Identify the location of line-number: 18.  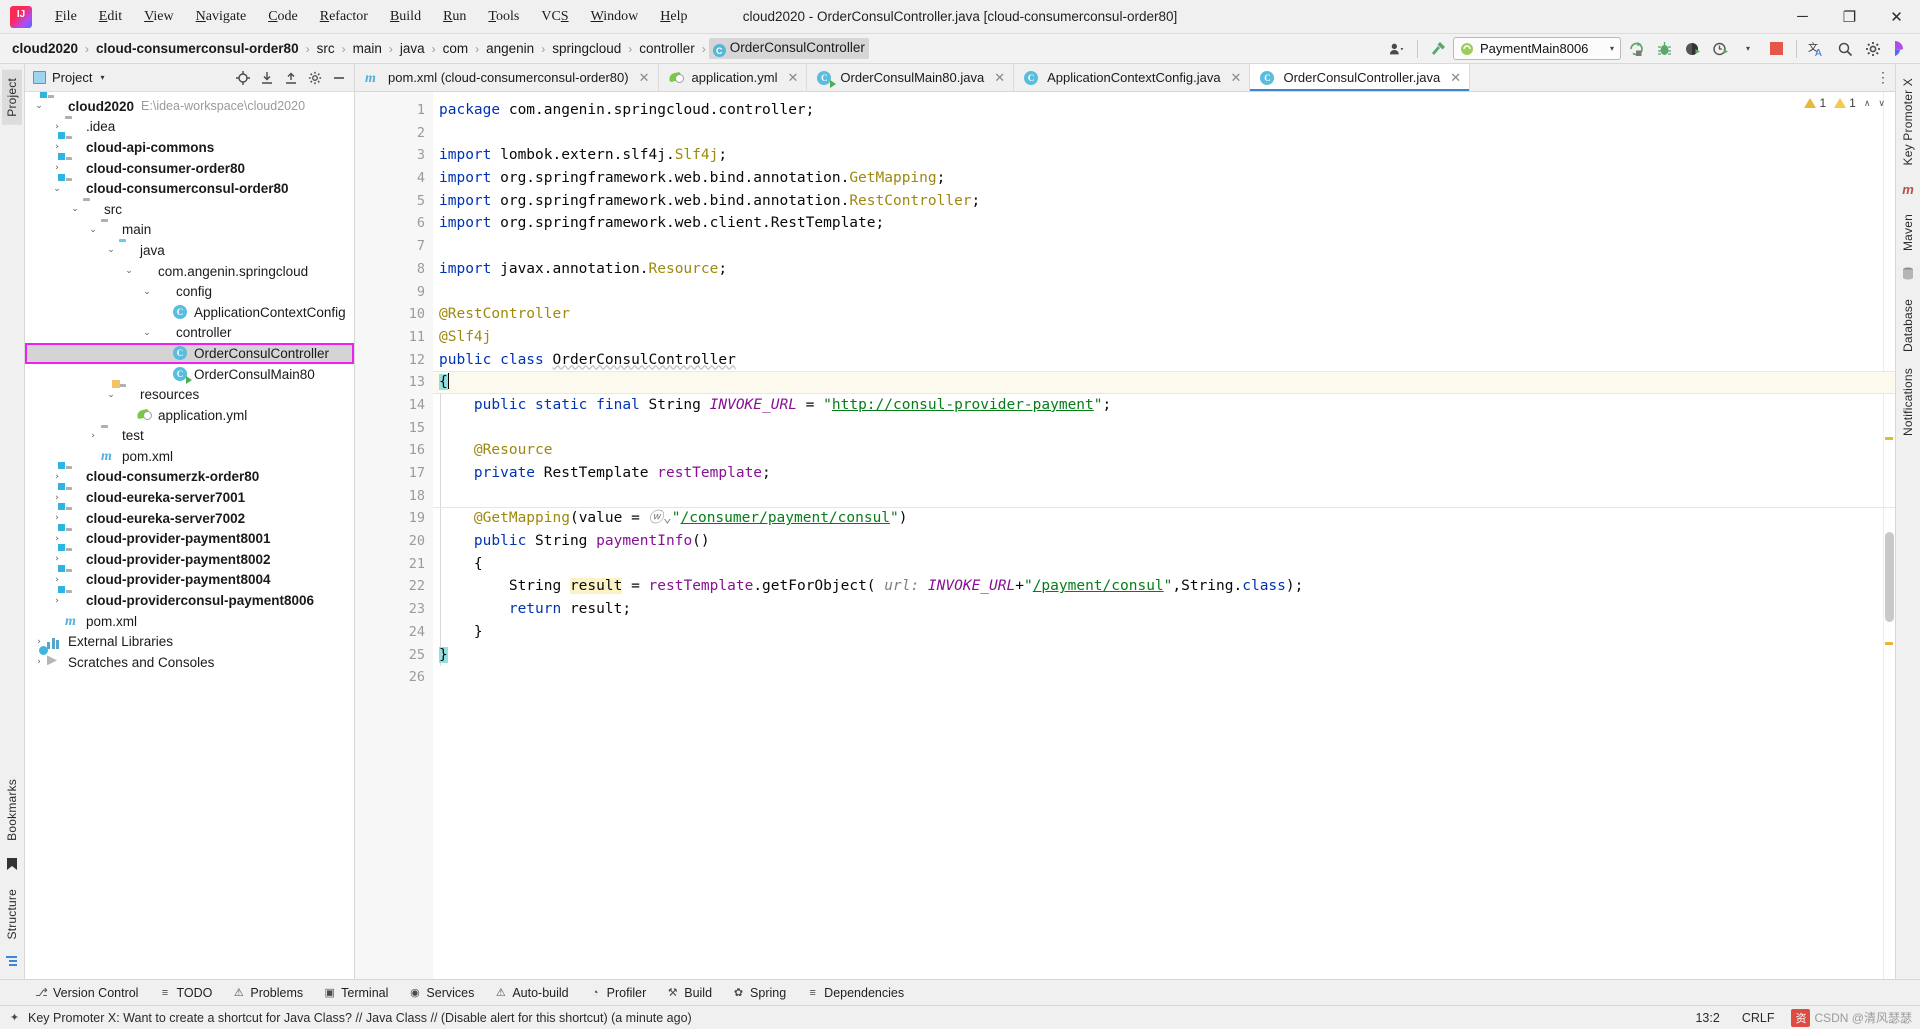
(402, 496).